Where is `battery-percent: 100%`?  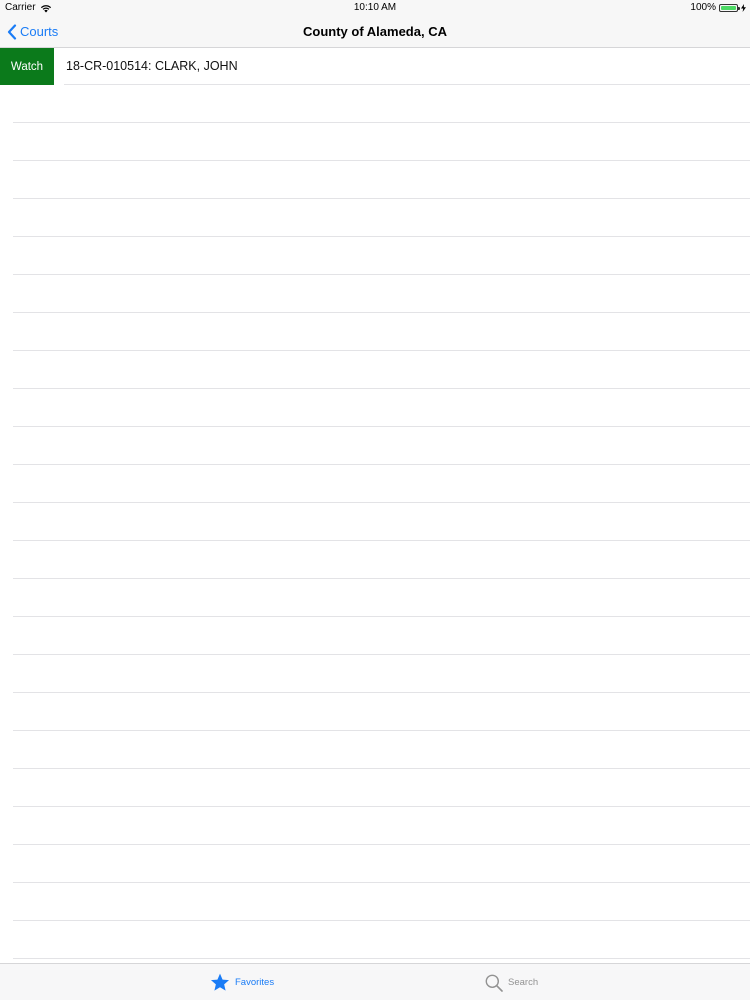
battery-percent: 100% is located at coordinates (703, 7).